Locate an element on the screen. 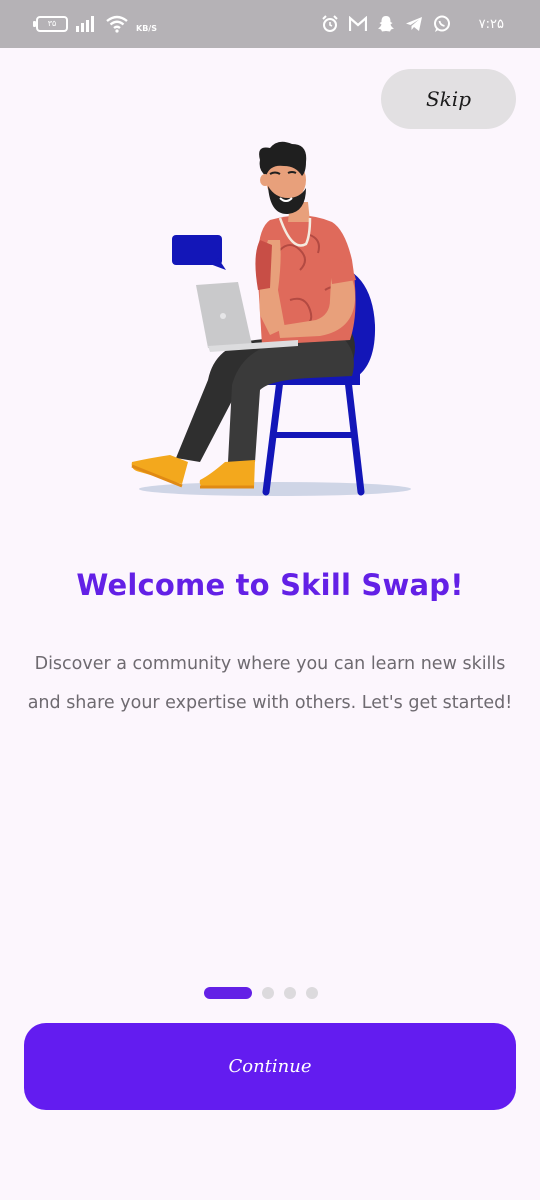  network-speed-unit: KB/S is located at coordinates (146, 28).